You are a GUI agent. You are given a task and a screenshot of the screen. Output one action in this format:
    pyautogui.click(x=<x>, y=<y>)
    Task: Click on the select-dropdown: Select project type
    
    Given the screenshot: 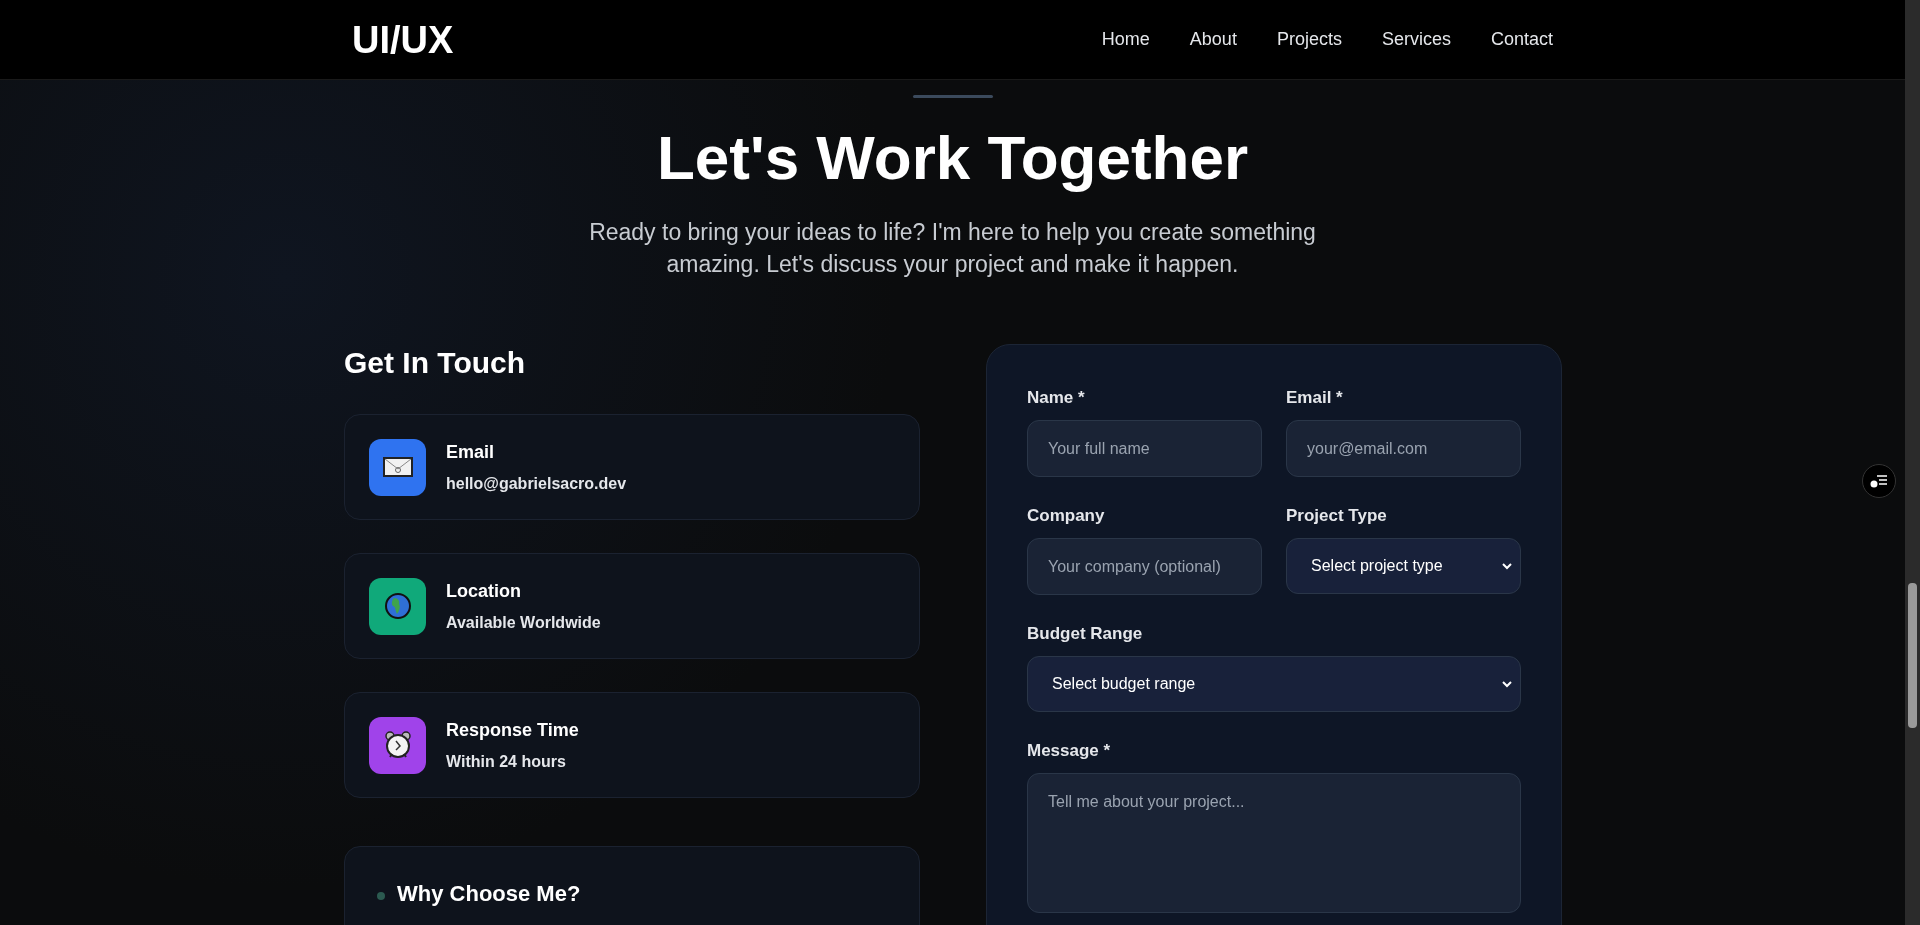 What is the action you would take?
    pyautogui.click(x=1403, y=566)
    